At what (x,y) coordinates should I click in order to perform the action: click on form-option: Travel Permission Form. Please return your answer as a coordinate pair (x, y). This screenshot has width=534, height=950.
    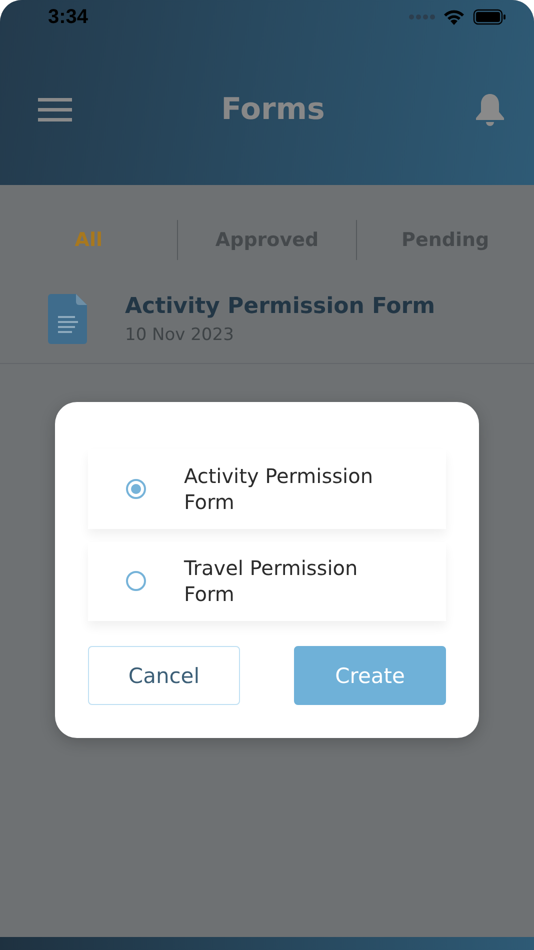
    Looking at the image, I should click on (267, 581).